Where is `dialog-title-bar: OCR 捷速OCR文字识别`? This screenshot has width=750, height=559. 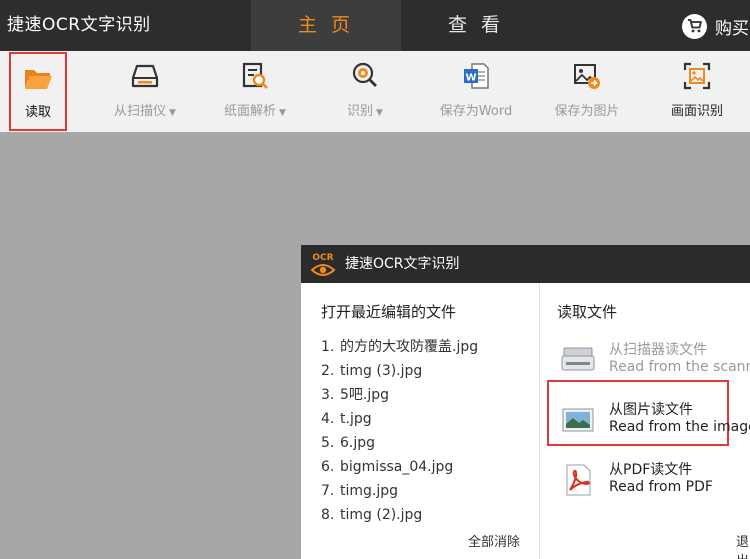 dialog-title-bar: OCR 捷速OCR文字识别 is located at coordinates (525, 264).